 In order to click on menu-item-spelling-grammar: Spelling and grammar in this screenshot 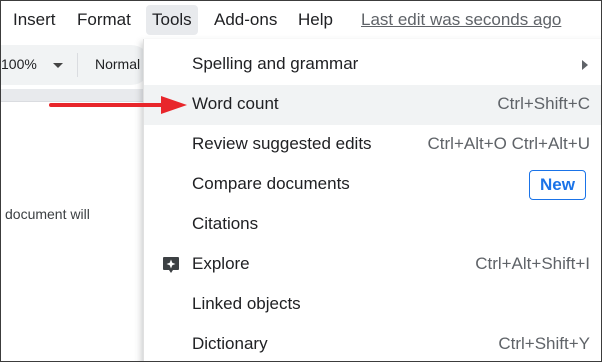, I will do `click(372, 65)`.